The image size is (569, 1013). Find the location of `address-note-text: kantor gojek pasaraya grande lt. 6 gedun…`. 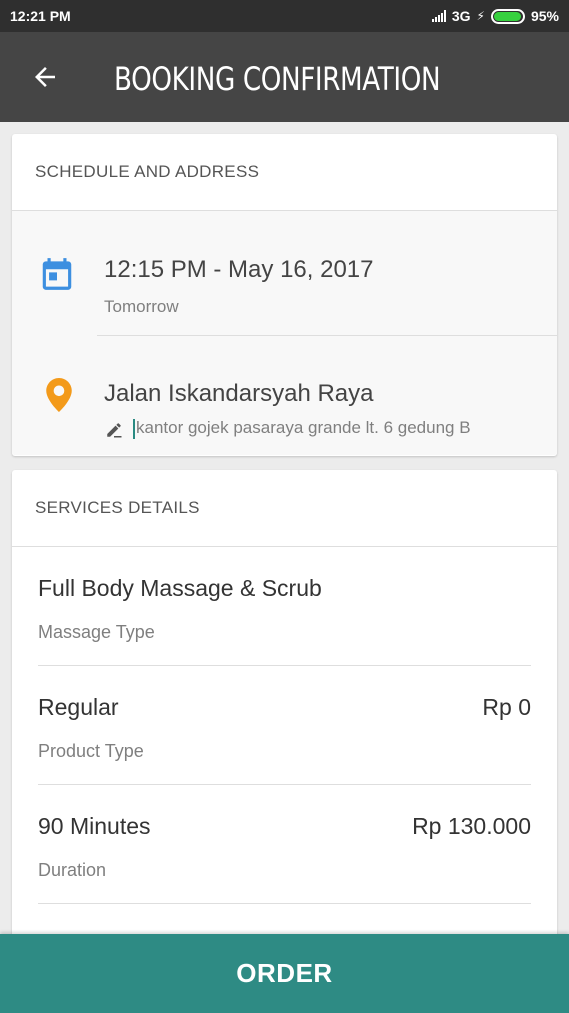

address-note-text: kantor gojek pasaraya grande lt. 6 gedun… is located at coordinates (303, 427).